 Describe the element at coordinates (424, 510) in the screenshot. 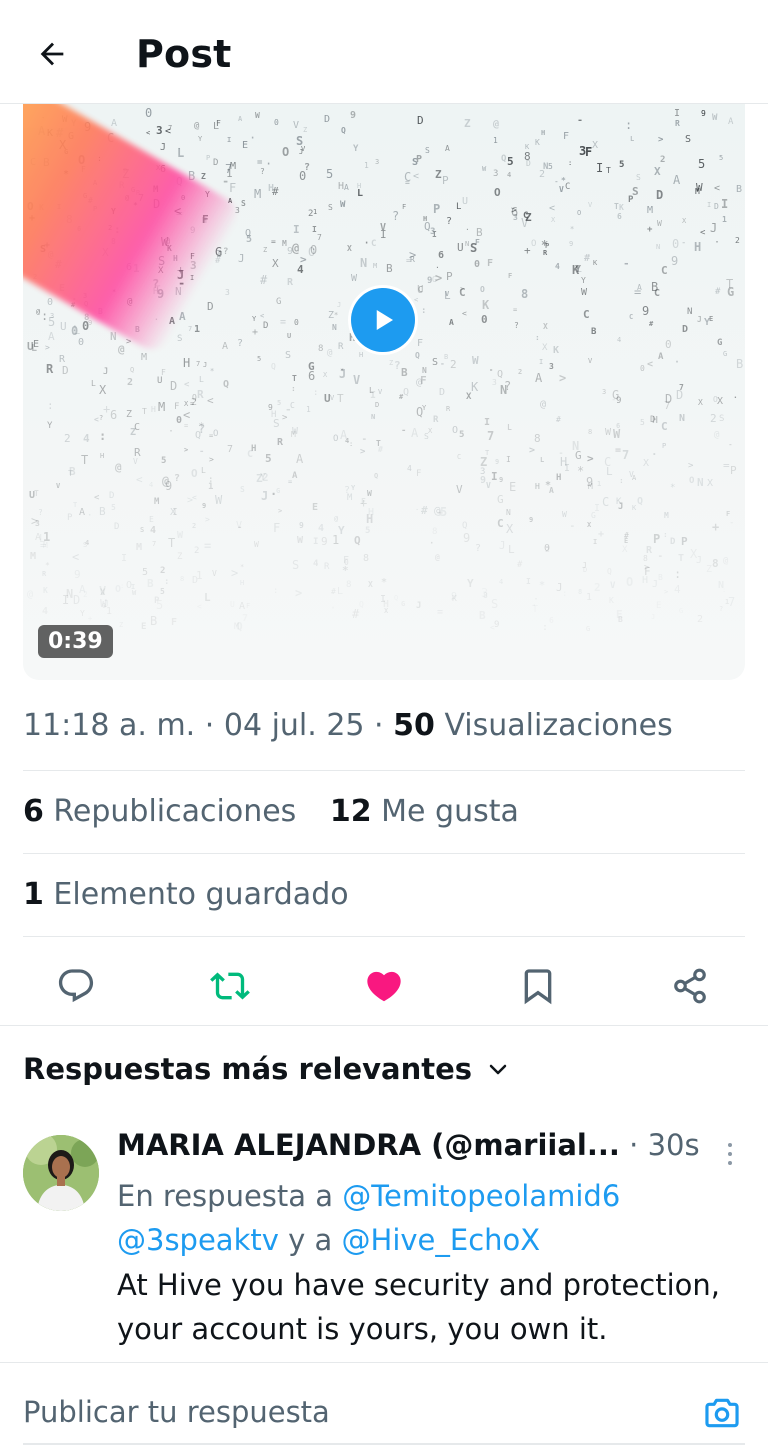

I see `thumbnail-glyph: #` at that location.